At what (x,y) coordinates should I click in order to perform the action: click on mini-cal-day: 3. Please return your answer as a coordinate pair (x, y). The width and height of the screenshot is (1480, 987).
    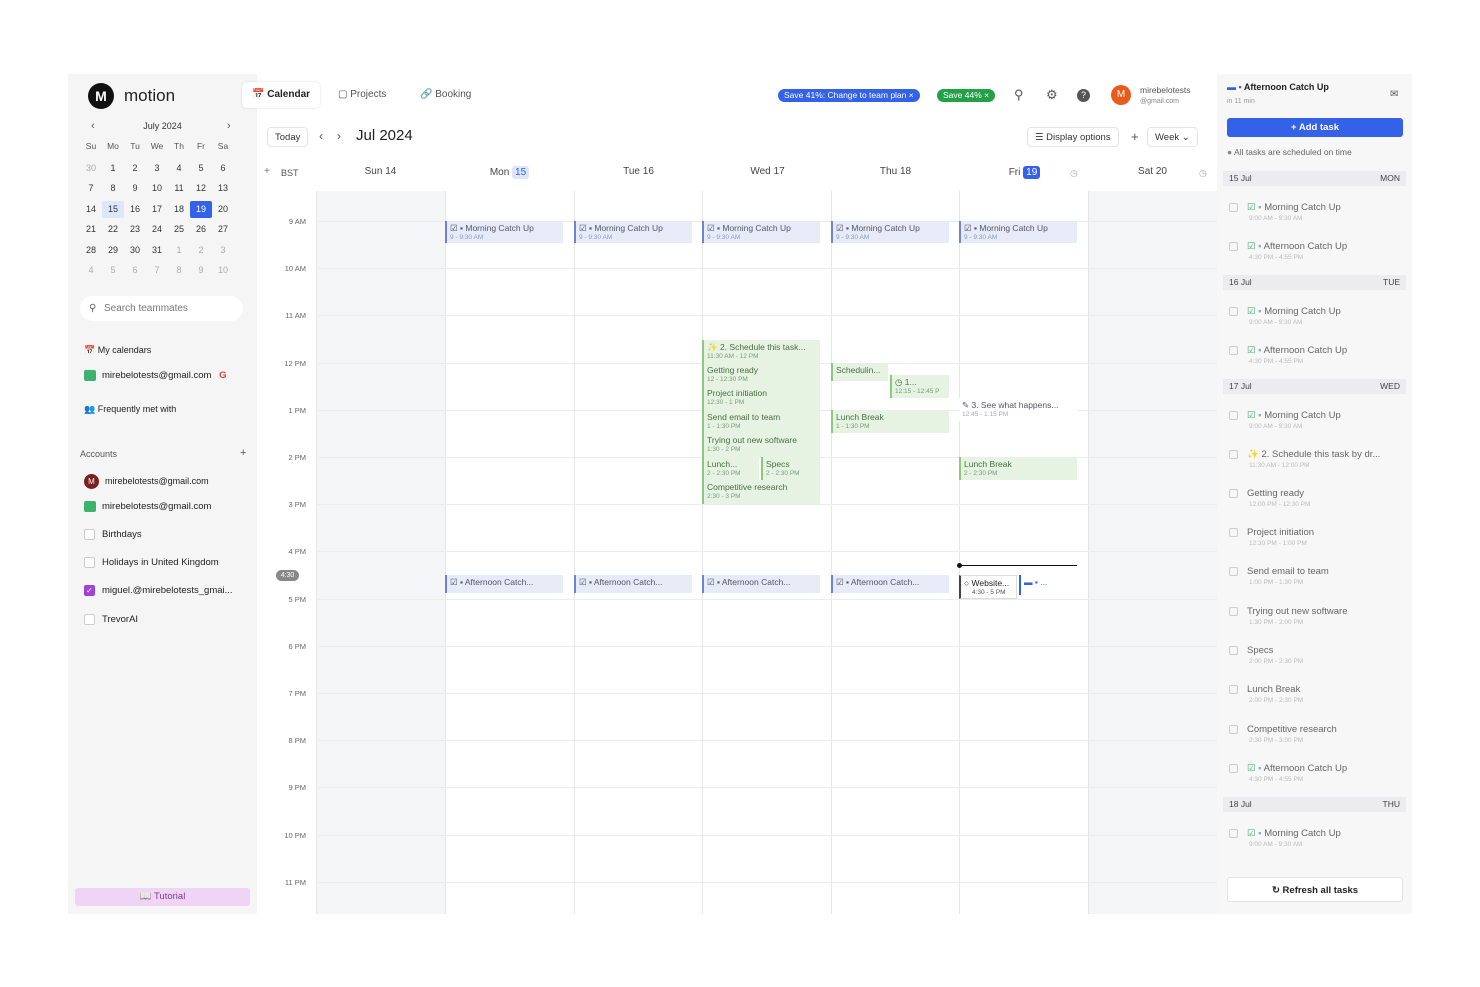
    Looking at the image, I should click on (157, 168).